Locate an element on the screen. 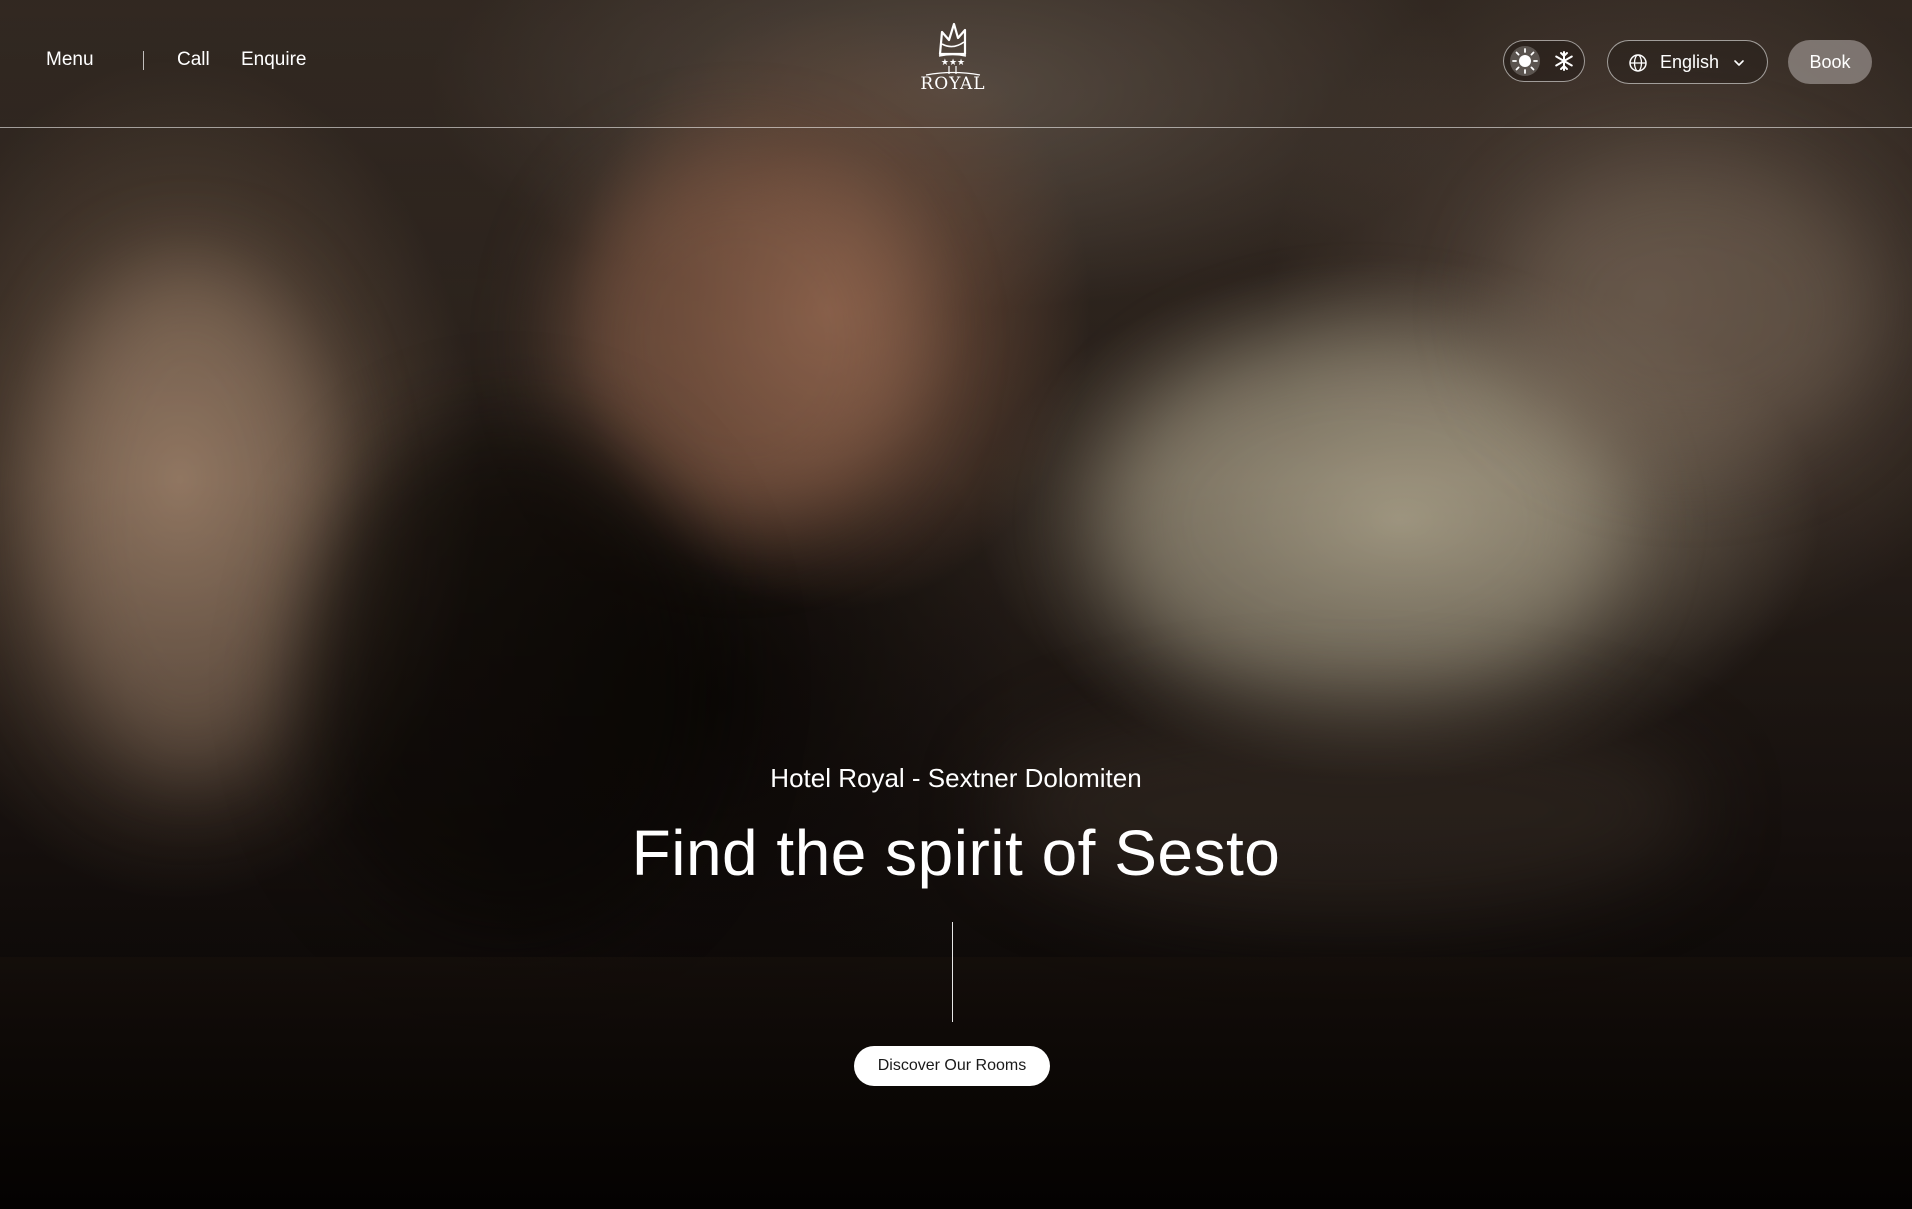 The width and height of the screenshot is (1912, 1209). top-navigation-bar: Menu Call Enquire ★★★ ROYAL English Book is located at coordinates (956, 64).